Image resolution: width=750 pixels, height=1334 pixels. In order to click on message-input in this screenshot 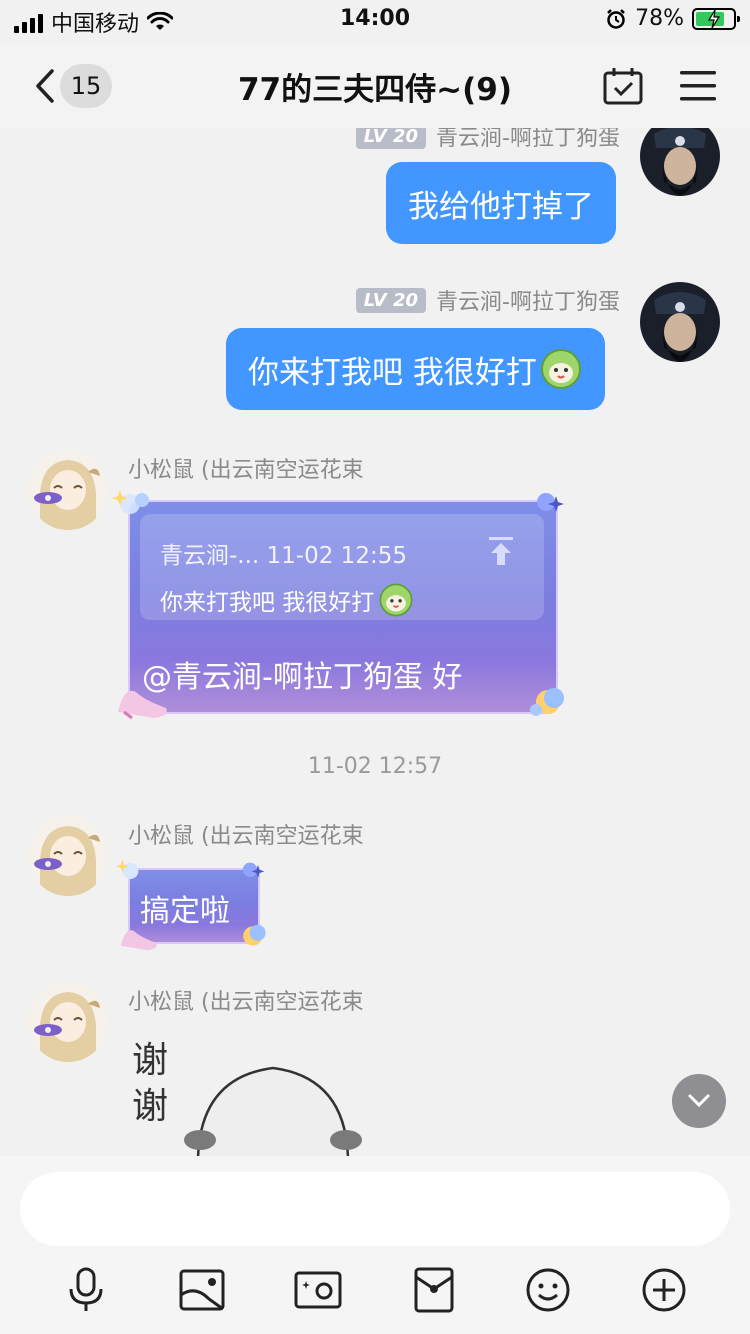, I will do `click(375, 1209)`.